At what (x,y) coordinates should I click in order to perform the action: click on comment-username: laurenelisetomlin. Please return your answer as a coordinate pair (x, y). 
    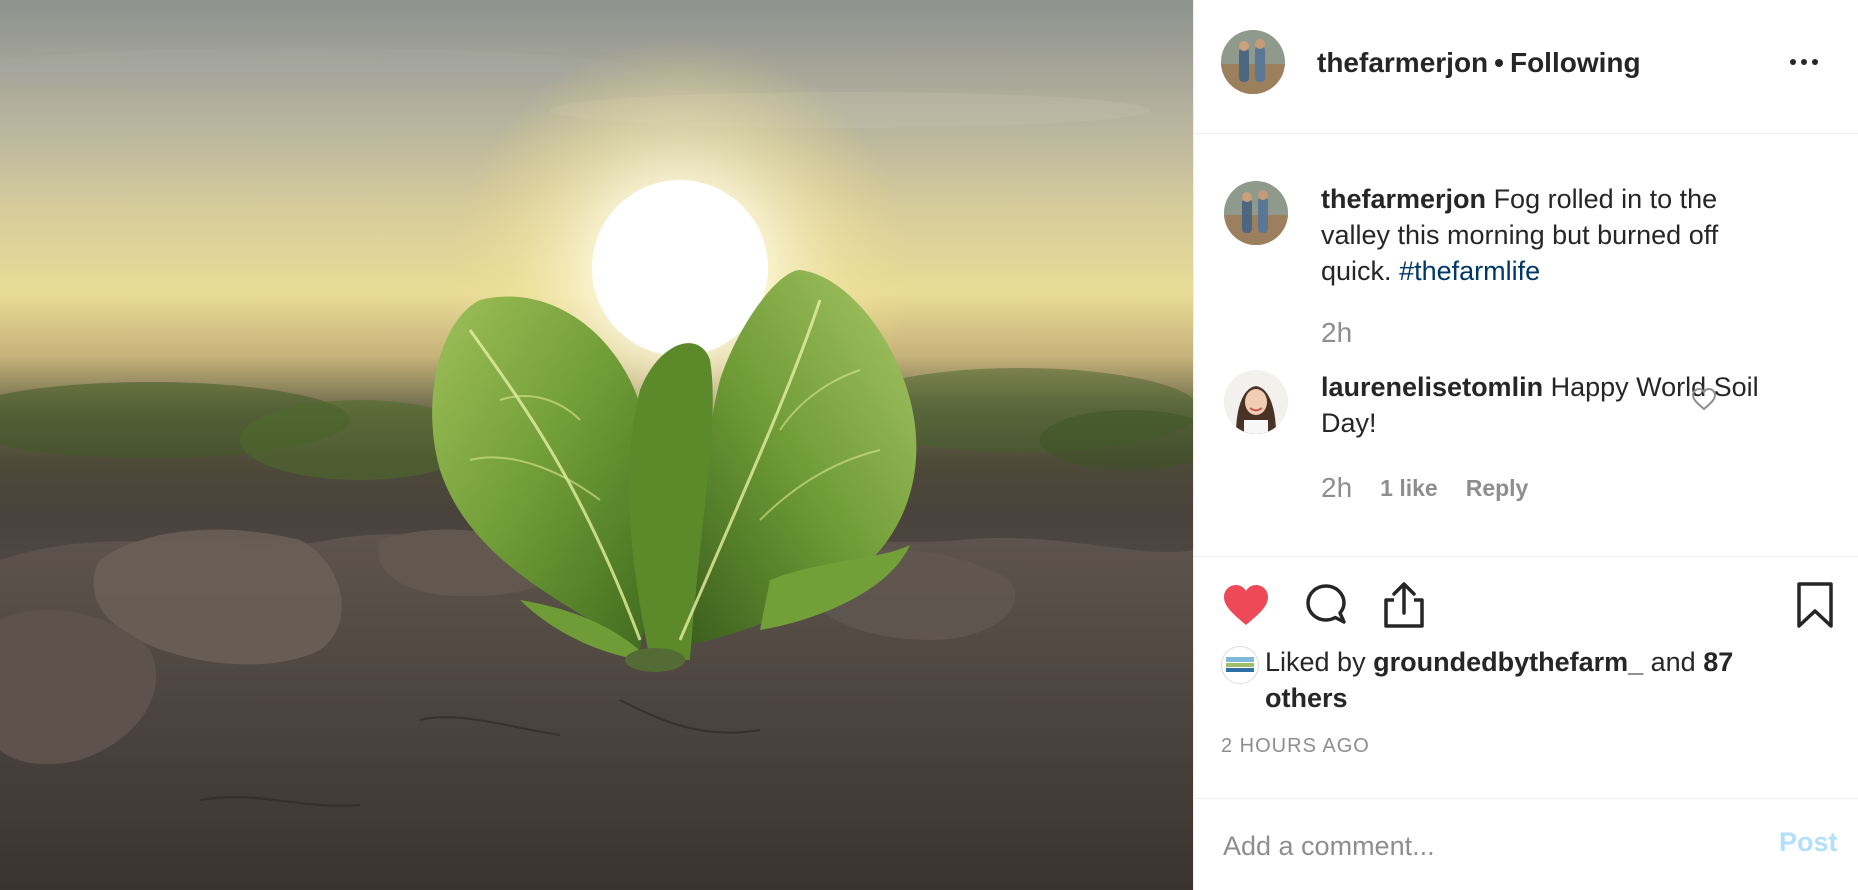
    Looking at the image, I should click on (1432, 387).